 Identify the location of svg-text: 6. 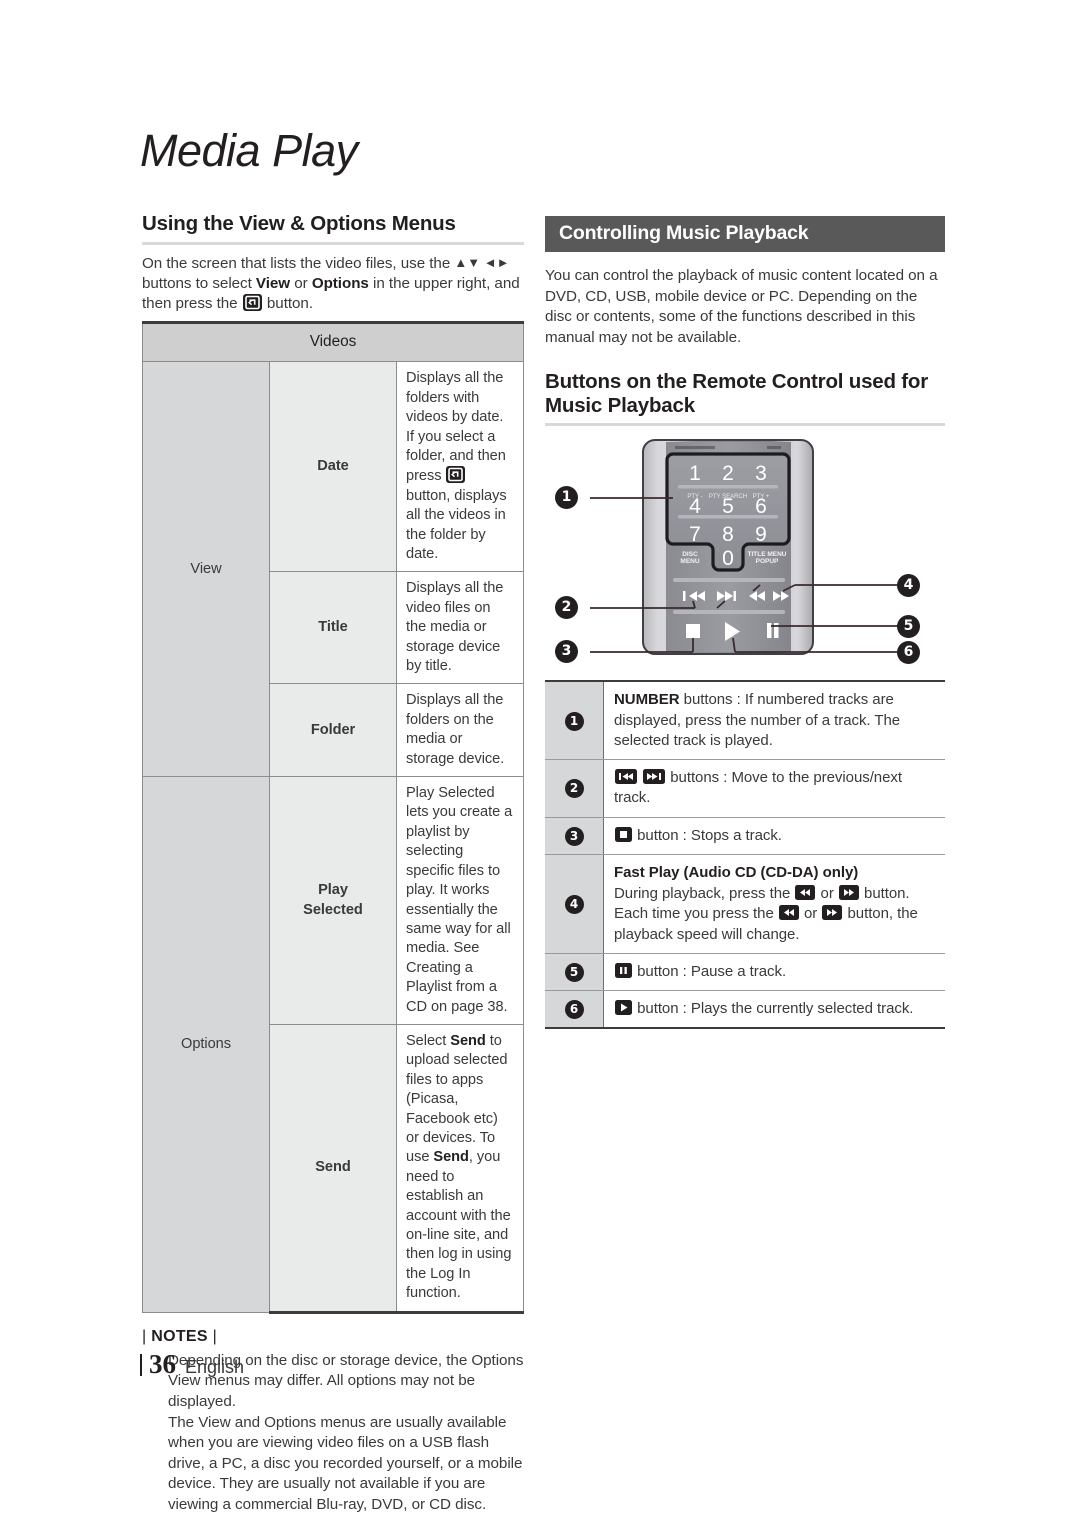
(761, 506).